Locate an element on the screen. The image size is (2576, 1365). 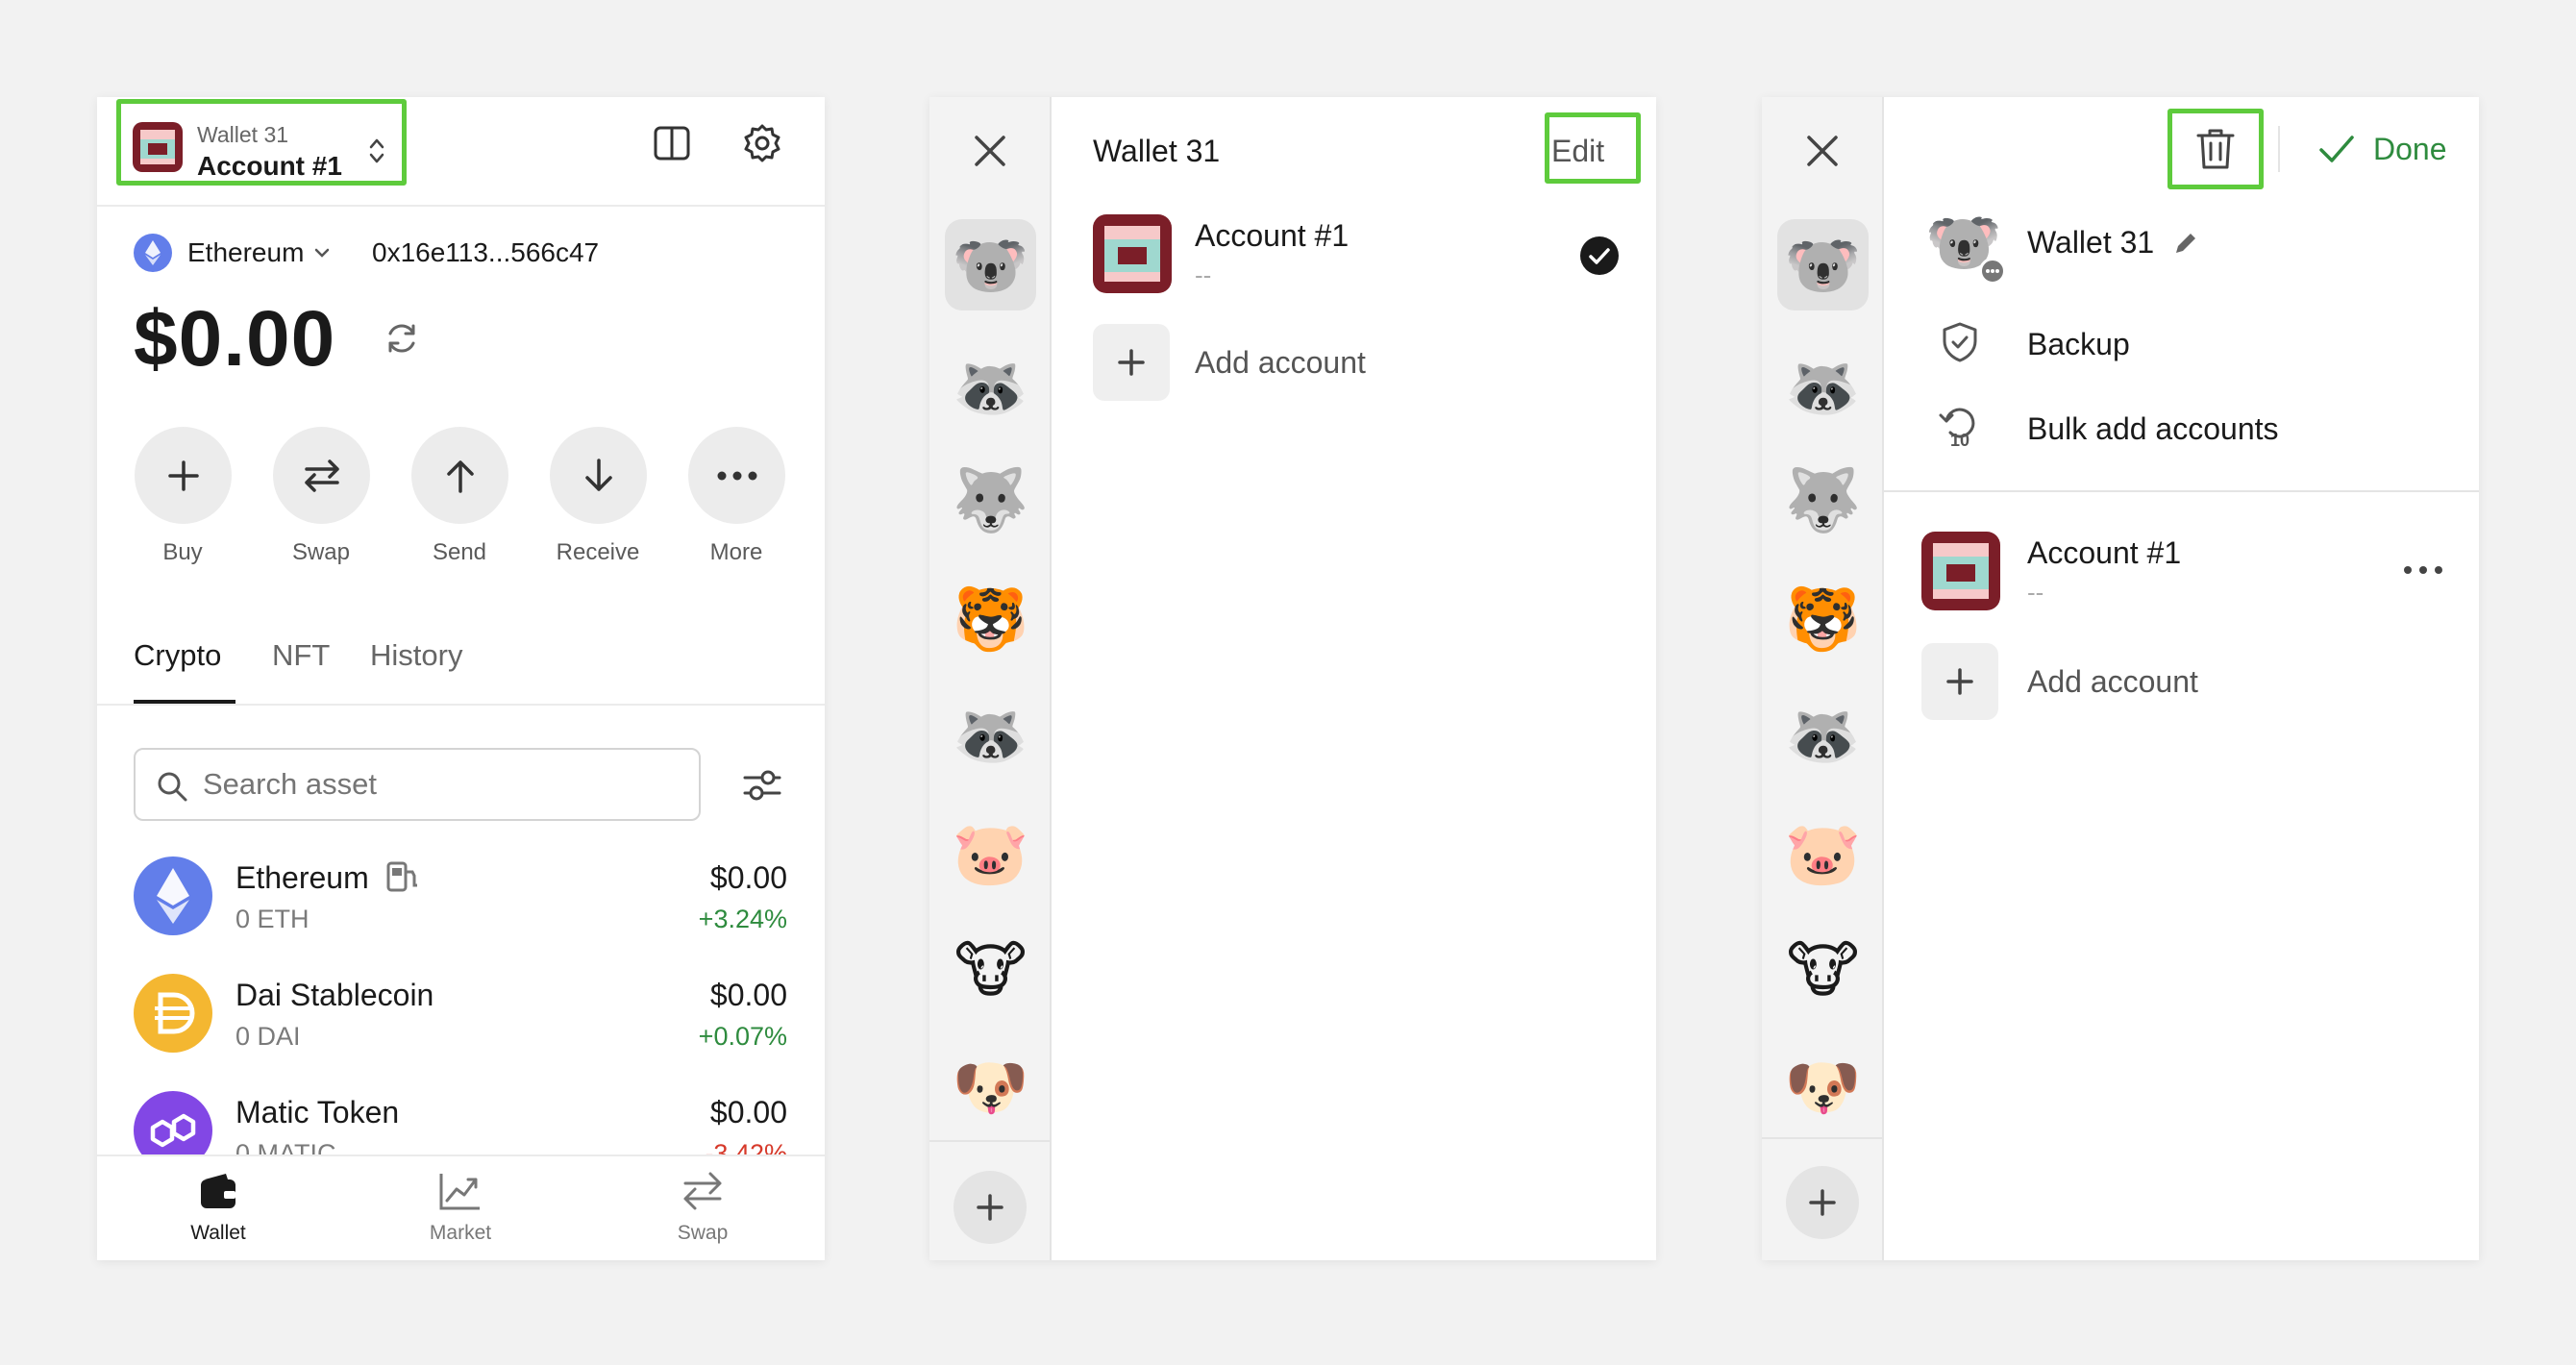
add-account-plus is located at coordinates (1960, 681).